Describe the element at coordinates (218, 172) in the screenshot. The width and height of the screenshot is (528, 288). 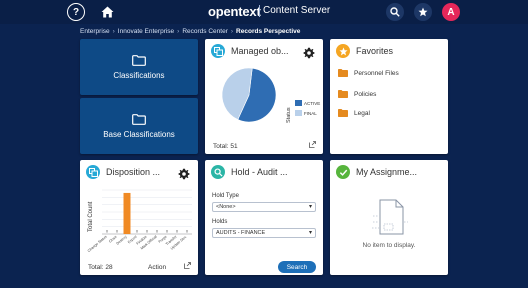
I see `hold-search-icon` at that location.